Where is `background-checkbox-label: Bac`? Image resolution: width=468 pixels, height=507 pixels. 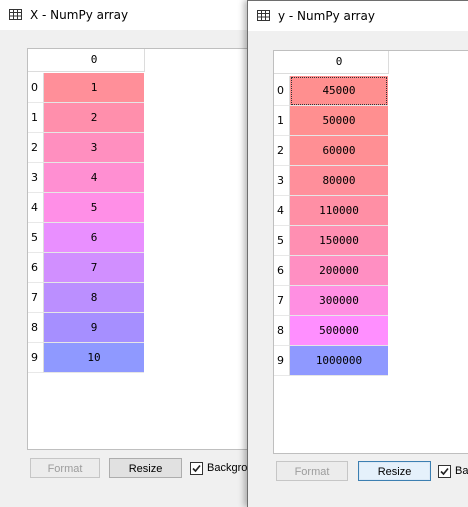
background-checkbox-label: Bac is located at coordinates (461, 471).